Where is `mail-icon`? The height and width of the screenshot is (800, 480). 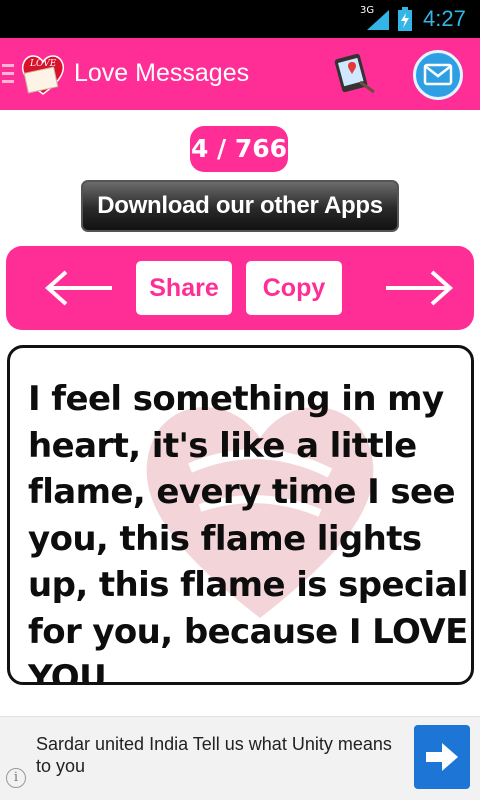
mail-icon is located at coordinates (438, 75).